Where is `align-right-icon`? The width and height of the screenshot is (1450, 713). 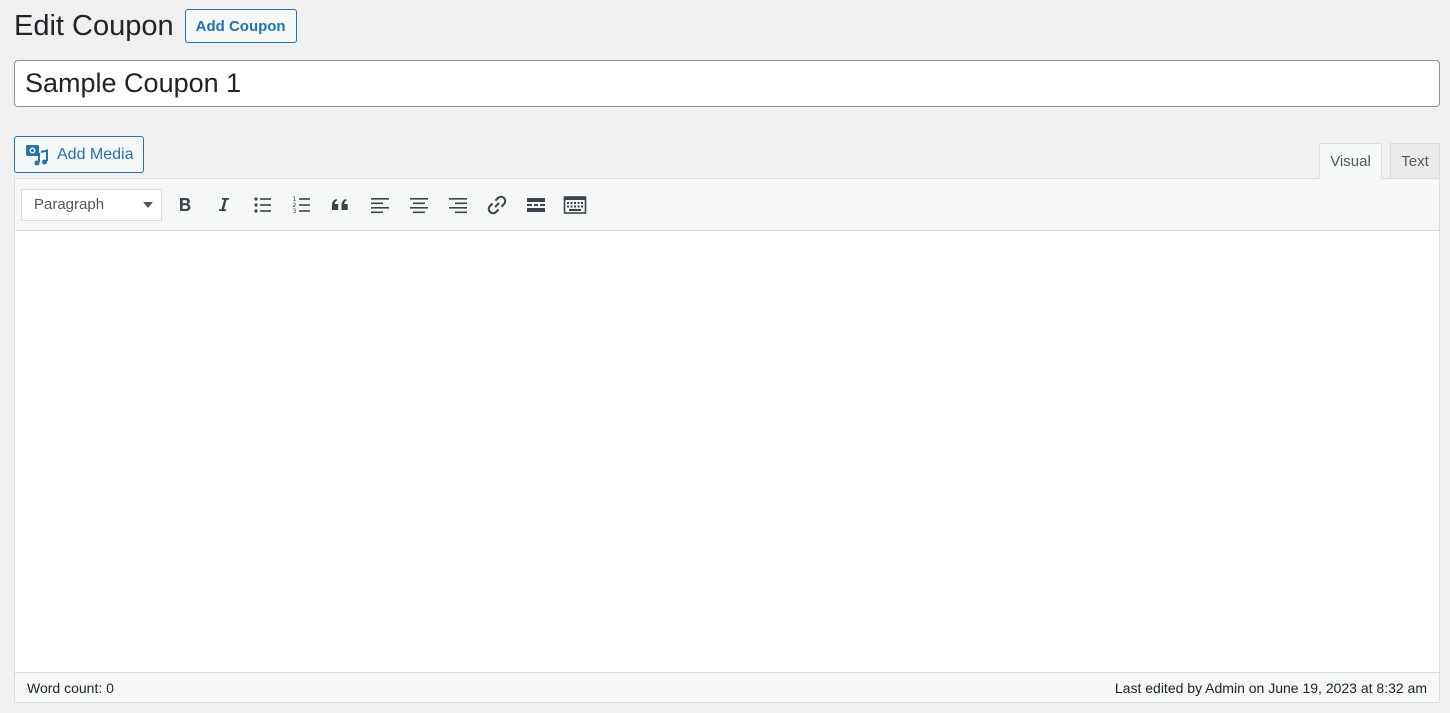 align-right-icon is located at coordinates (458, 205).